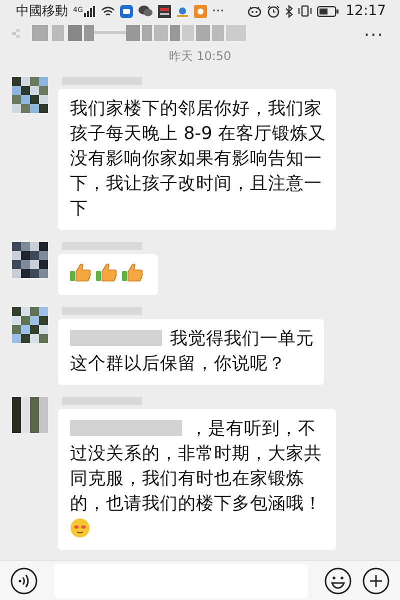 The image size is (400, 600). What do you see at coordinates (198, 159) in the screenshot?
I see `message-text: 我们家楼下的邻居你好，我们家孩子每天晚上 8-9 在客厅锻炼又没有影响你家如果有影响告知一下，我让孩子改时间，且注意一下` at bounding box center [198, 159].